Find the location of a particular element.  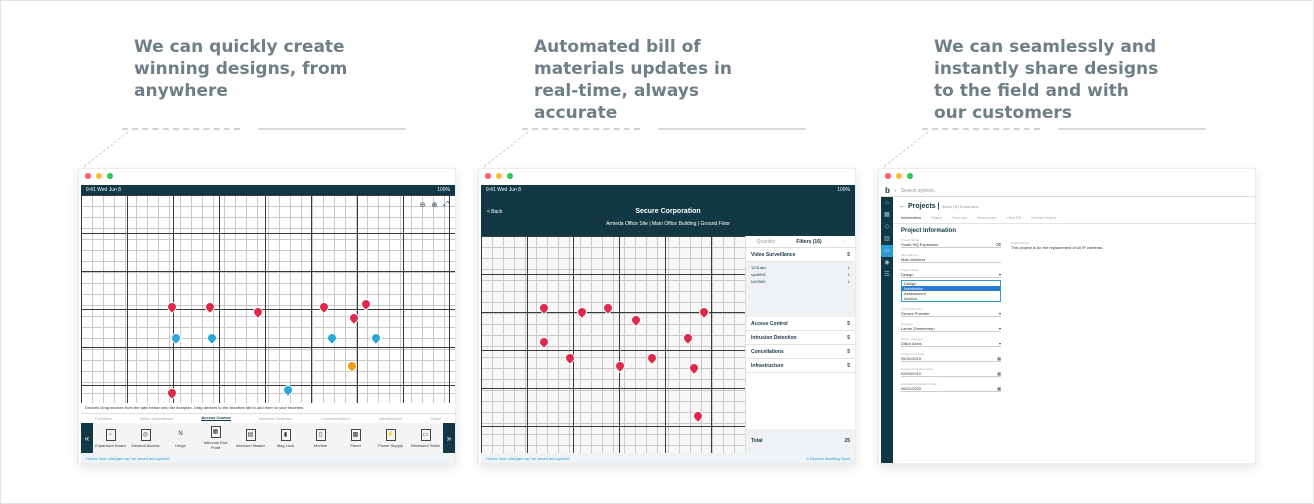

tab-filters: Filters (16) is located at coordinates (808, 242).